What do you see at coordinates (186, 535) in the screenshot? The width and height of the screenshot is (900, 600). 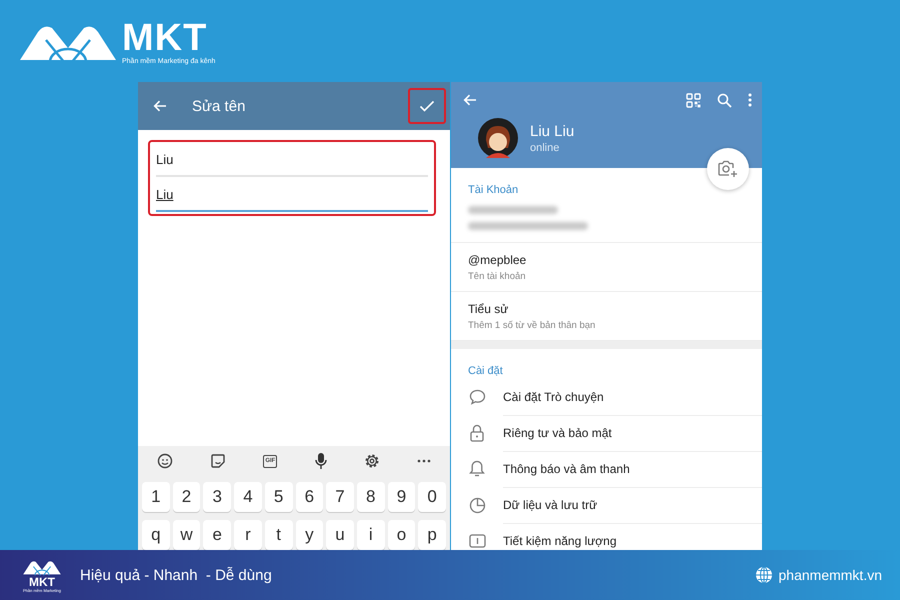 I see `keyboard-key: w` at bounding box center [186, 535].